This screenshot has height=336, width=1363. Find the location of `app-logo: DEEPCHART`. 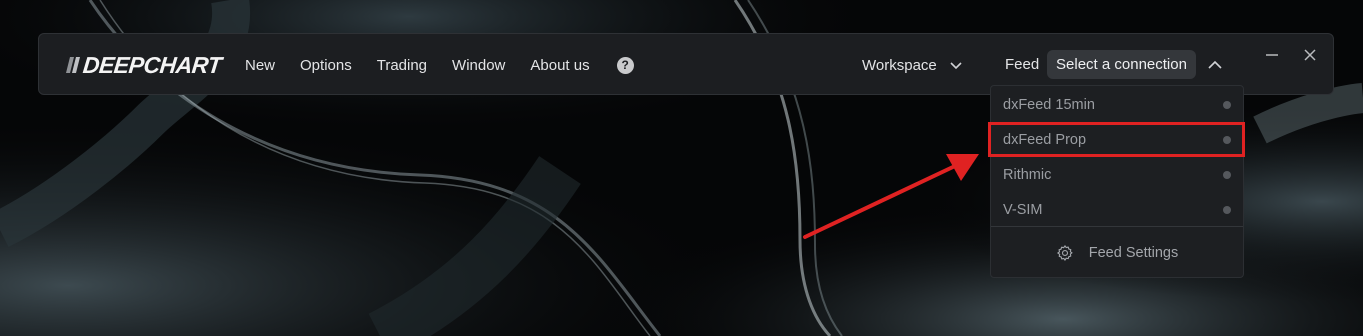

app-logo: DEEPCHART is located at coordinates (144, 65).